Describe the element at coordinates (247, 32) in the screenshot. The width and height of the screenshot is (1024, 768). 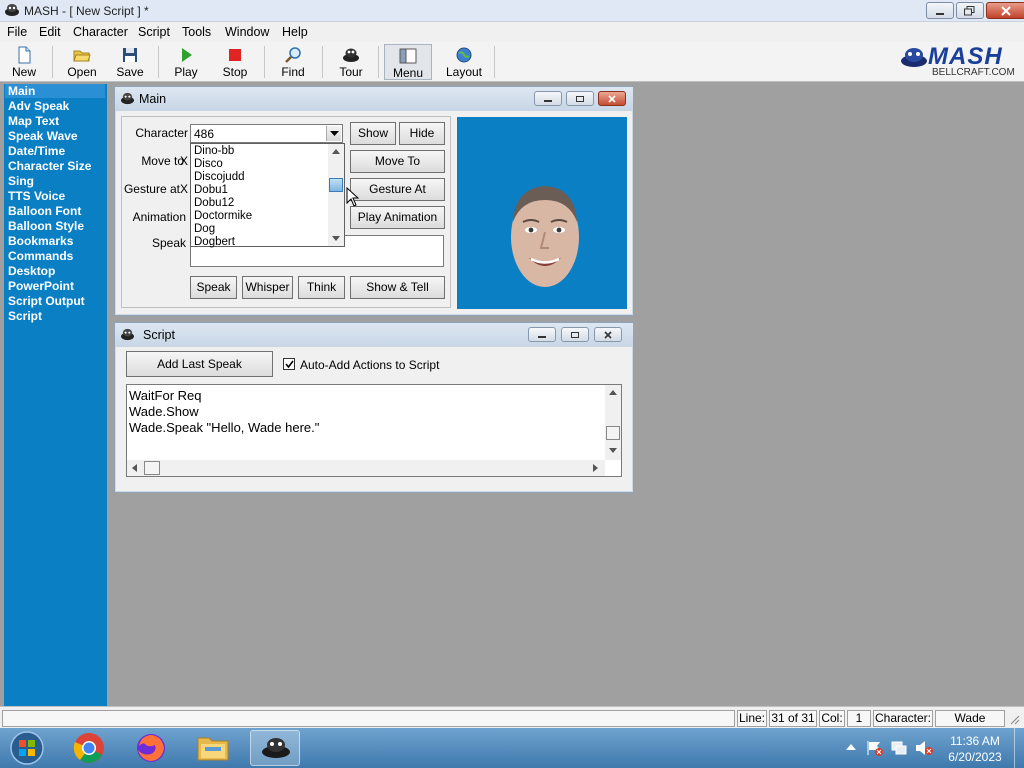
I see `menu-window: Window` at that location.